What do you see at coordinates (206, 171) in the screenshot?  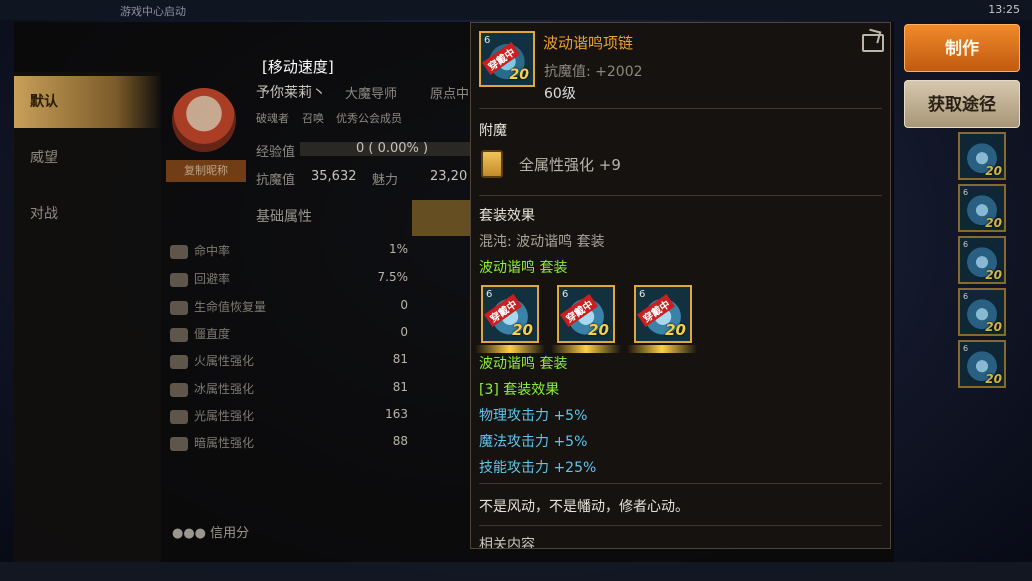 I see `copy-name-button: 复制昵称` at bounding box center [206, 171].